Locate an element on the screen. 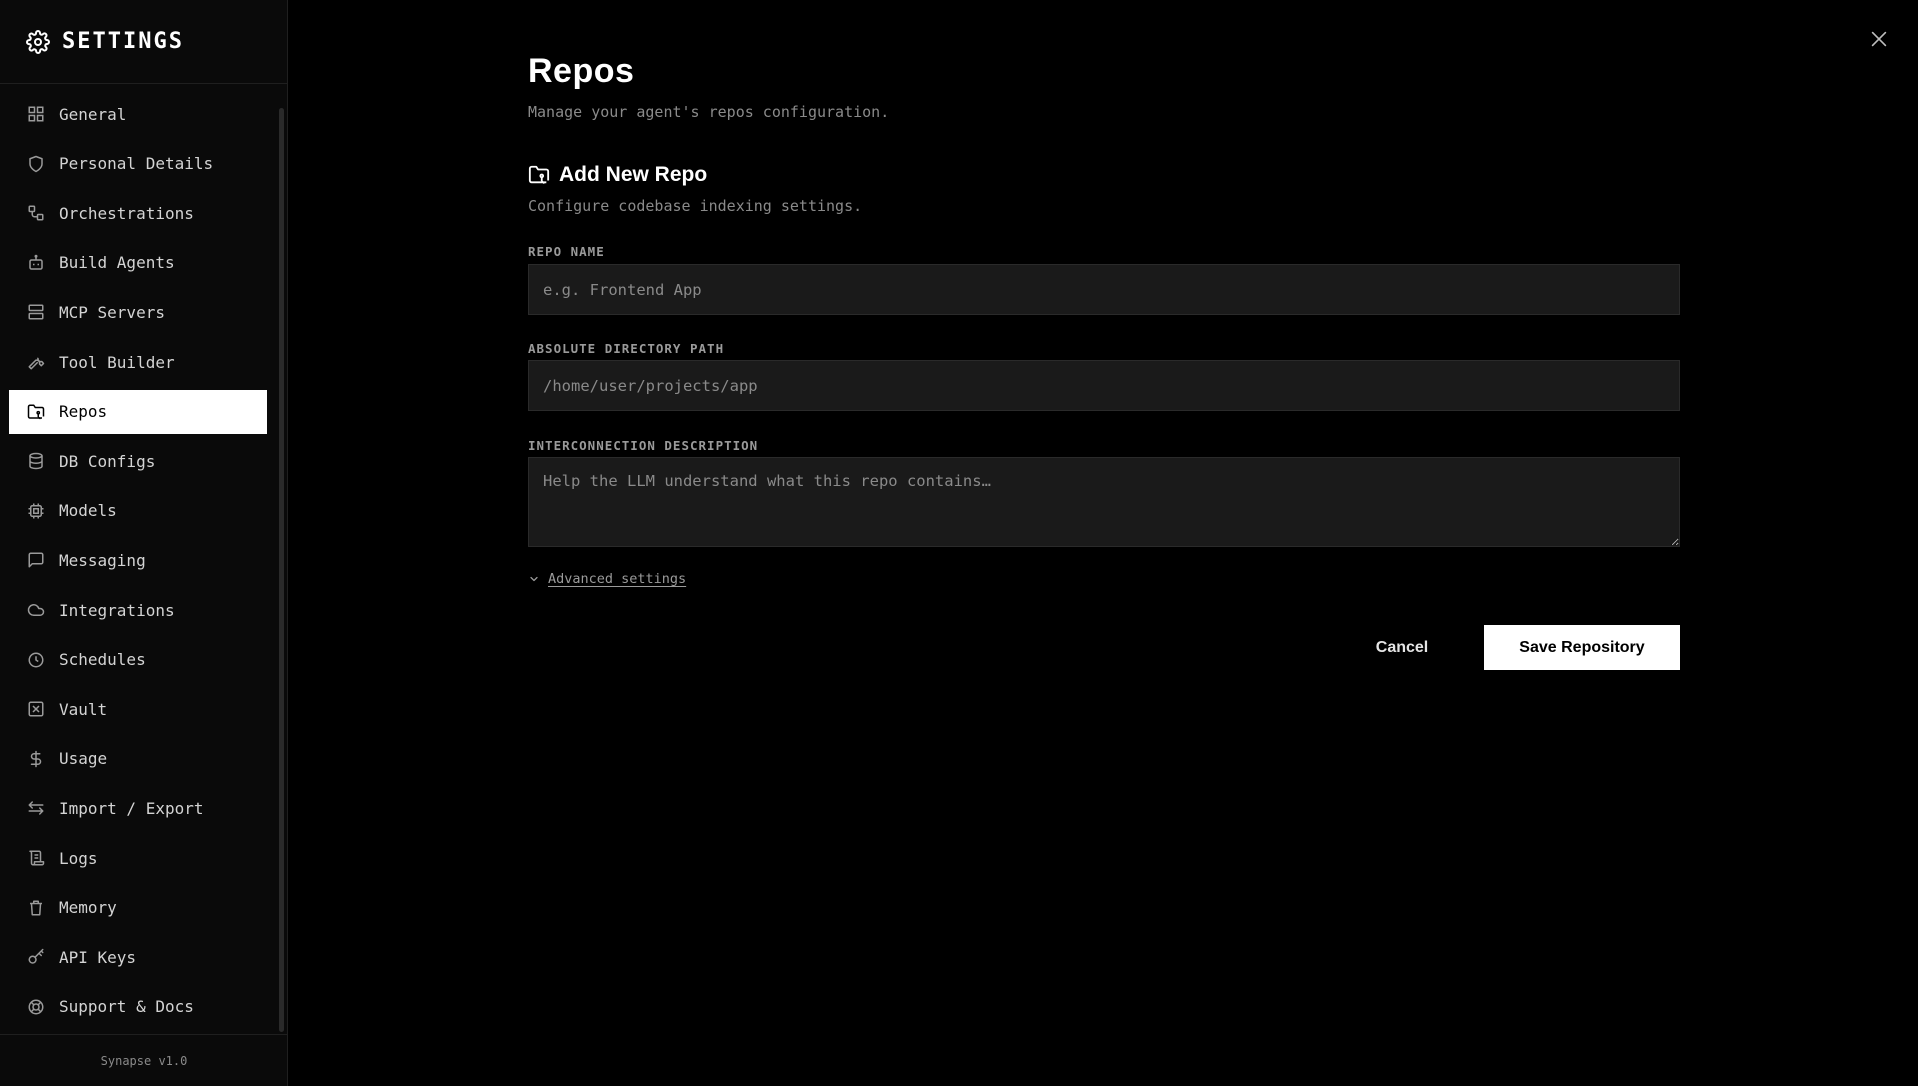 The height and width of the screenshot is (1086, 1918). cpu-icon is located at coordinates (36, 511).